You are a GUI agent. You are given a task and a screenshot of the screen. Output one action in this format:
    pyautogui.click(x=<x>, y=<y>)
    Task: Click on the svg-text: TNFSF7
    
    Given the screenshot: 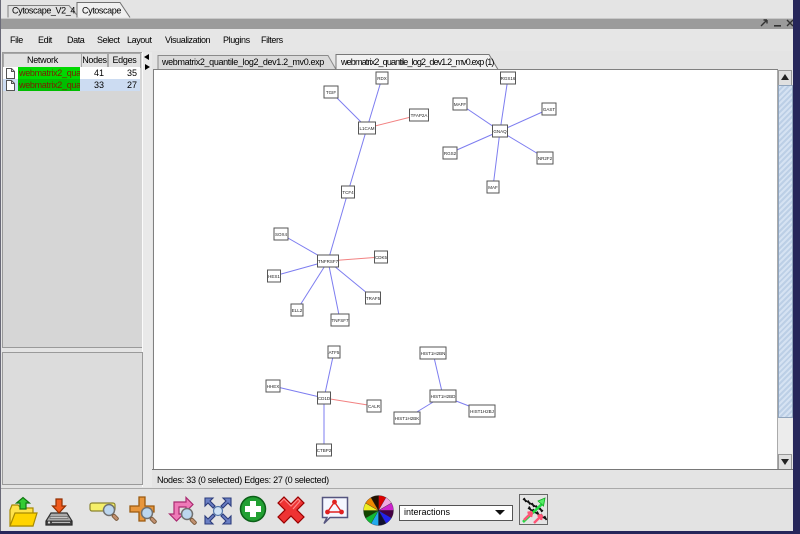 What is the action you would take?
    pyautogui.click(x=339, y=320)
    